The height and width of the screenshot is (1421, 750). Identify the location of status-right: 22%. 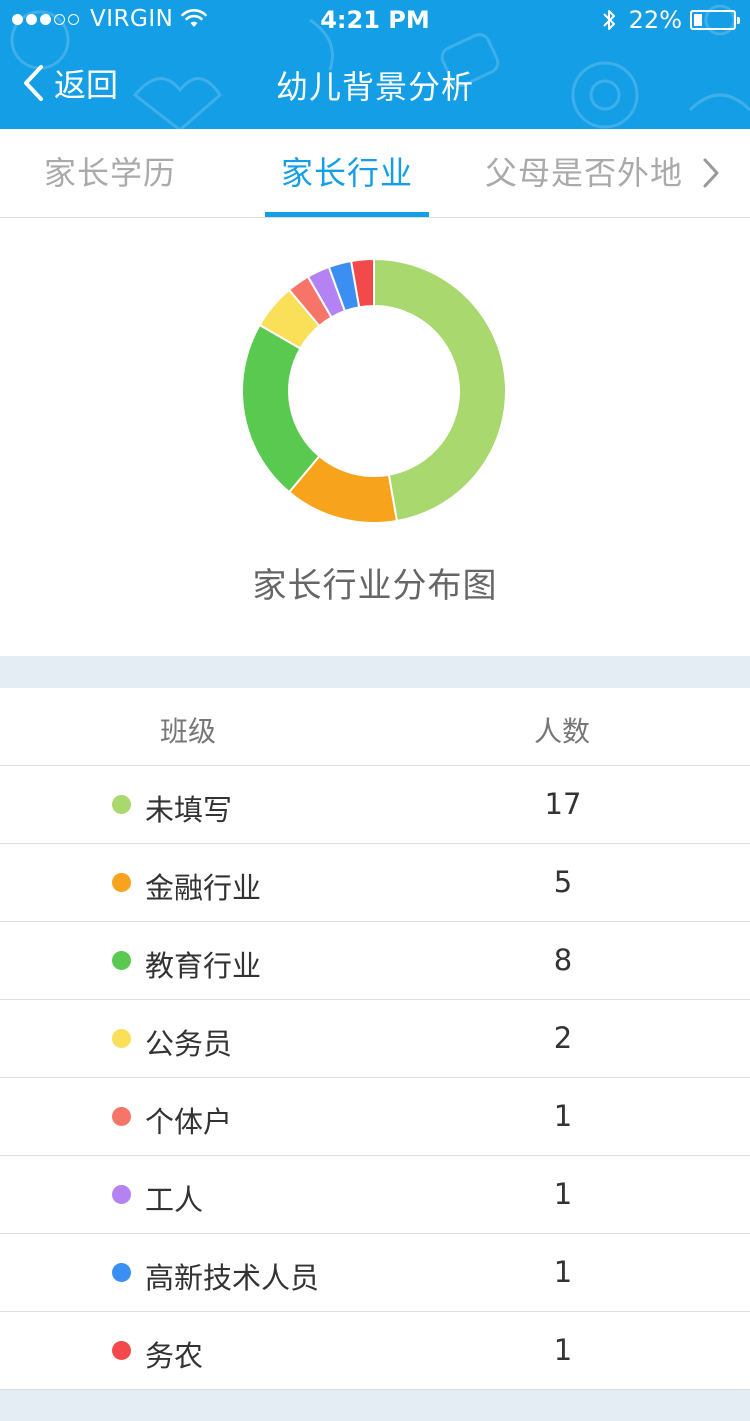
(670, 20).